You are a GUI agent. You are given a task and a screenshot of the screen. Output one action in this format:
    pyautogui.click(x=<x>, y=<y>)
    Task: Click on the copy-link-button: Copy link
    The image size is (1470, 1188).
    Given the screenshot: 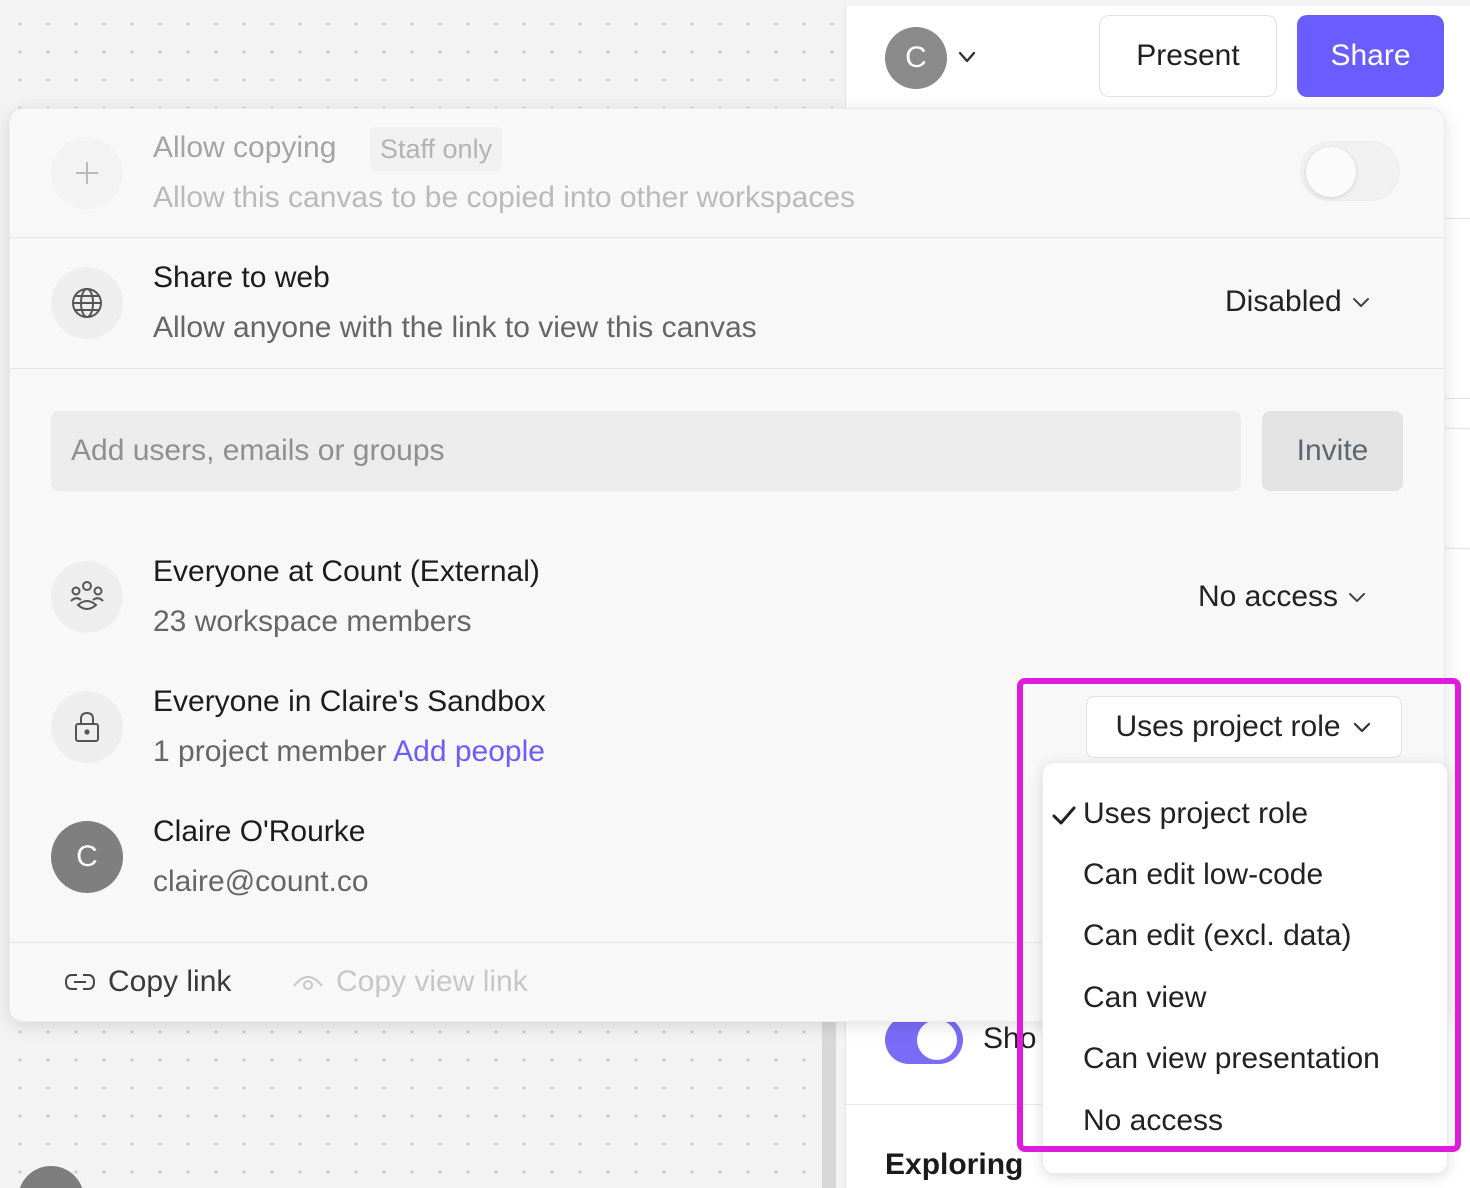 What is the action you would take?
    pyautogui.click(x=147, y=982)
    